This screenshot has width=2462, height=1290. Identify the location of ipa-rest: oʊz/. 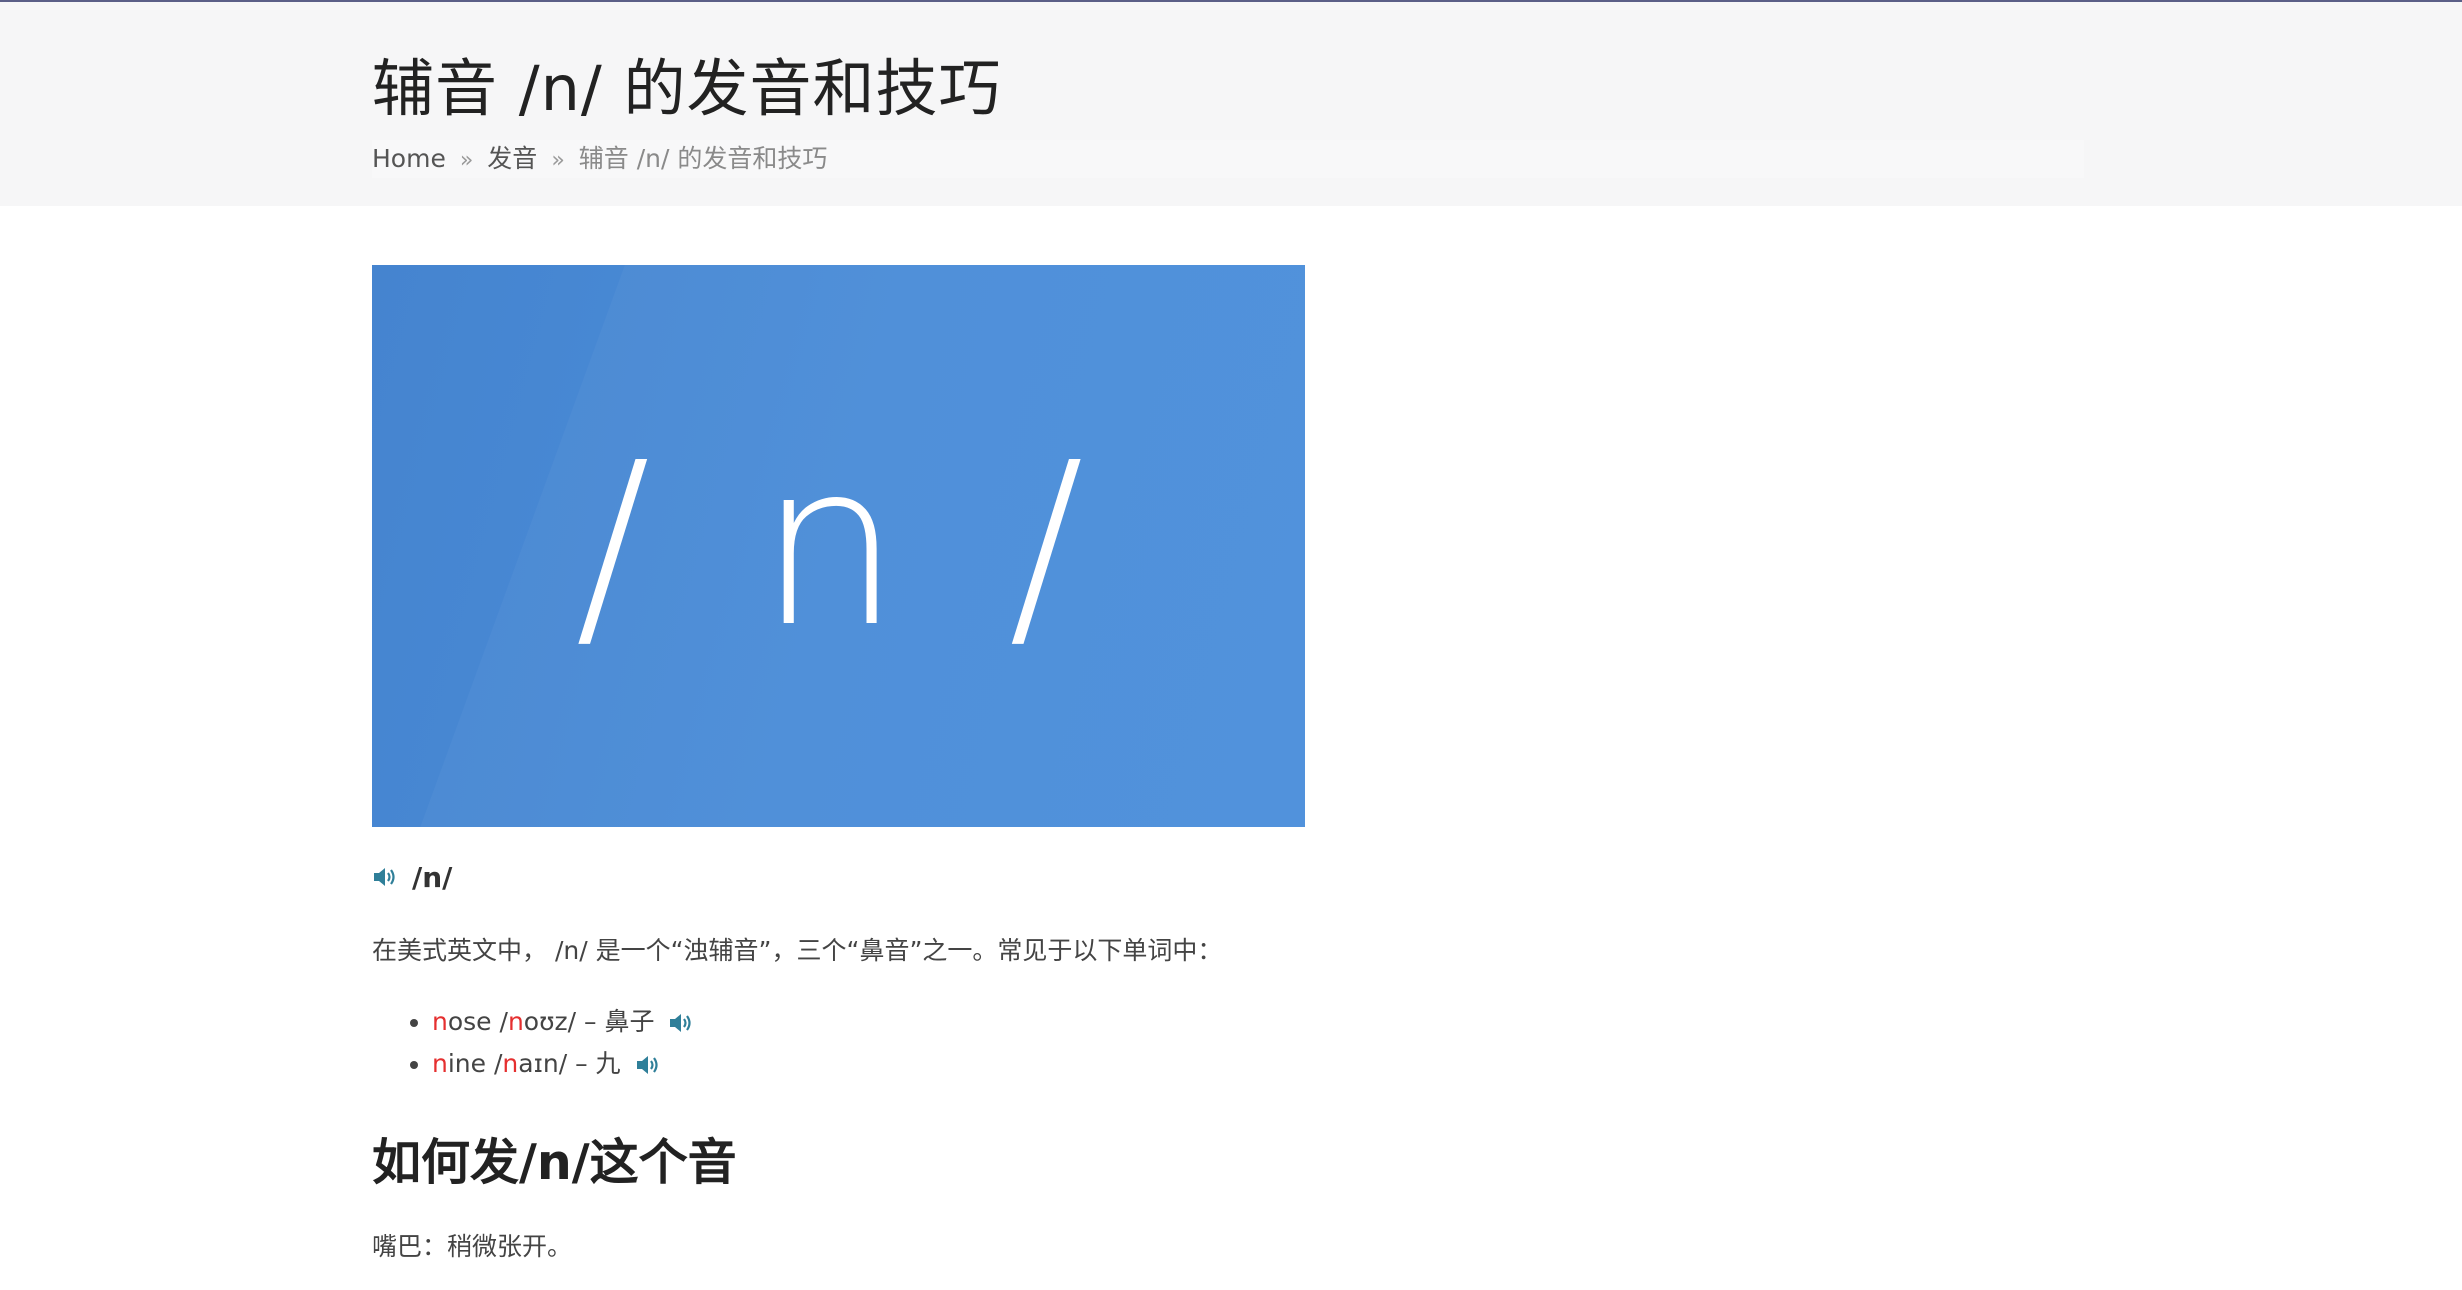
(550, 1021).